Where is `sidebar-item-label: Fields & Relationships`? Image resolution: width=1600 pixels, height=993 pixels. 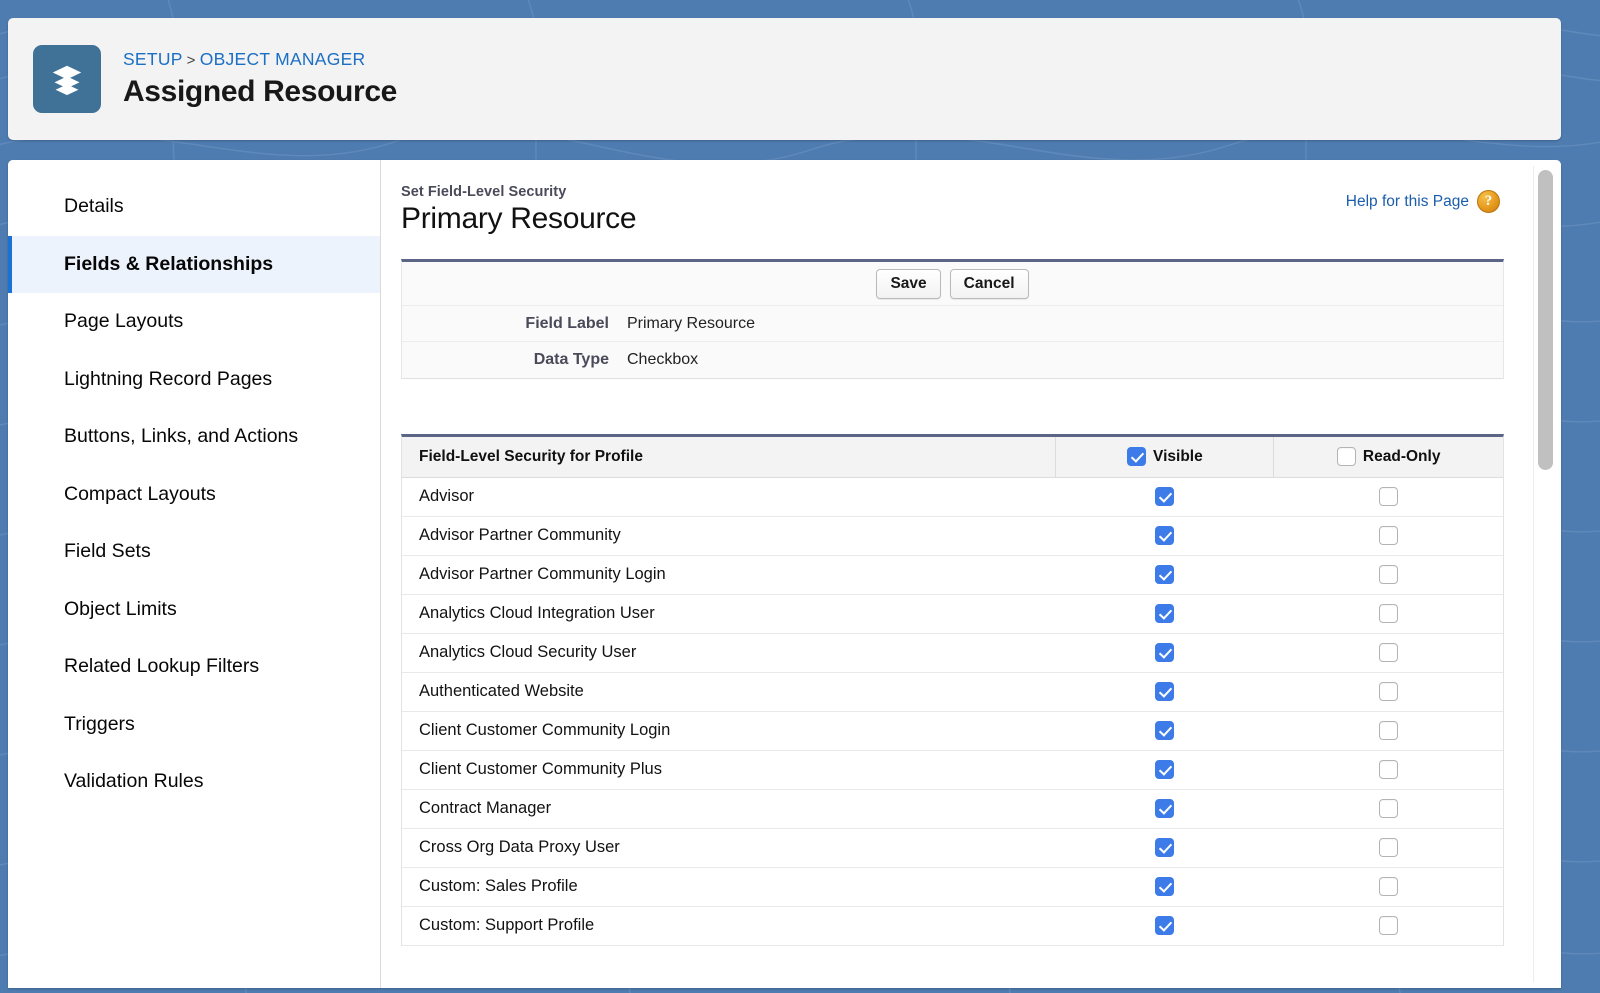 sidebar-item-label: Fields & Relationships is located at coordinates (169, 263).